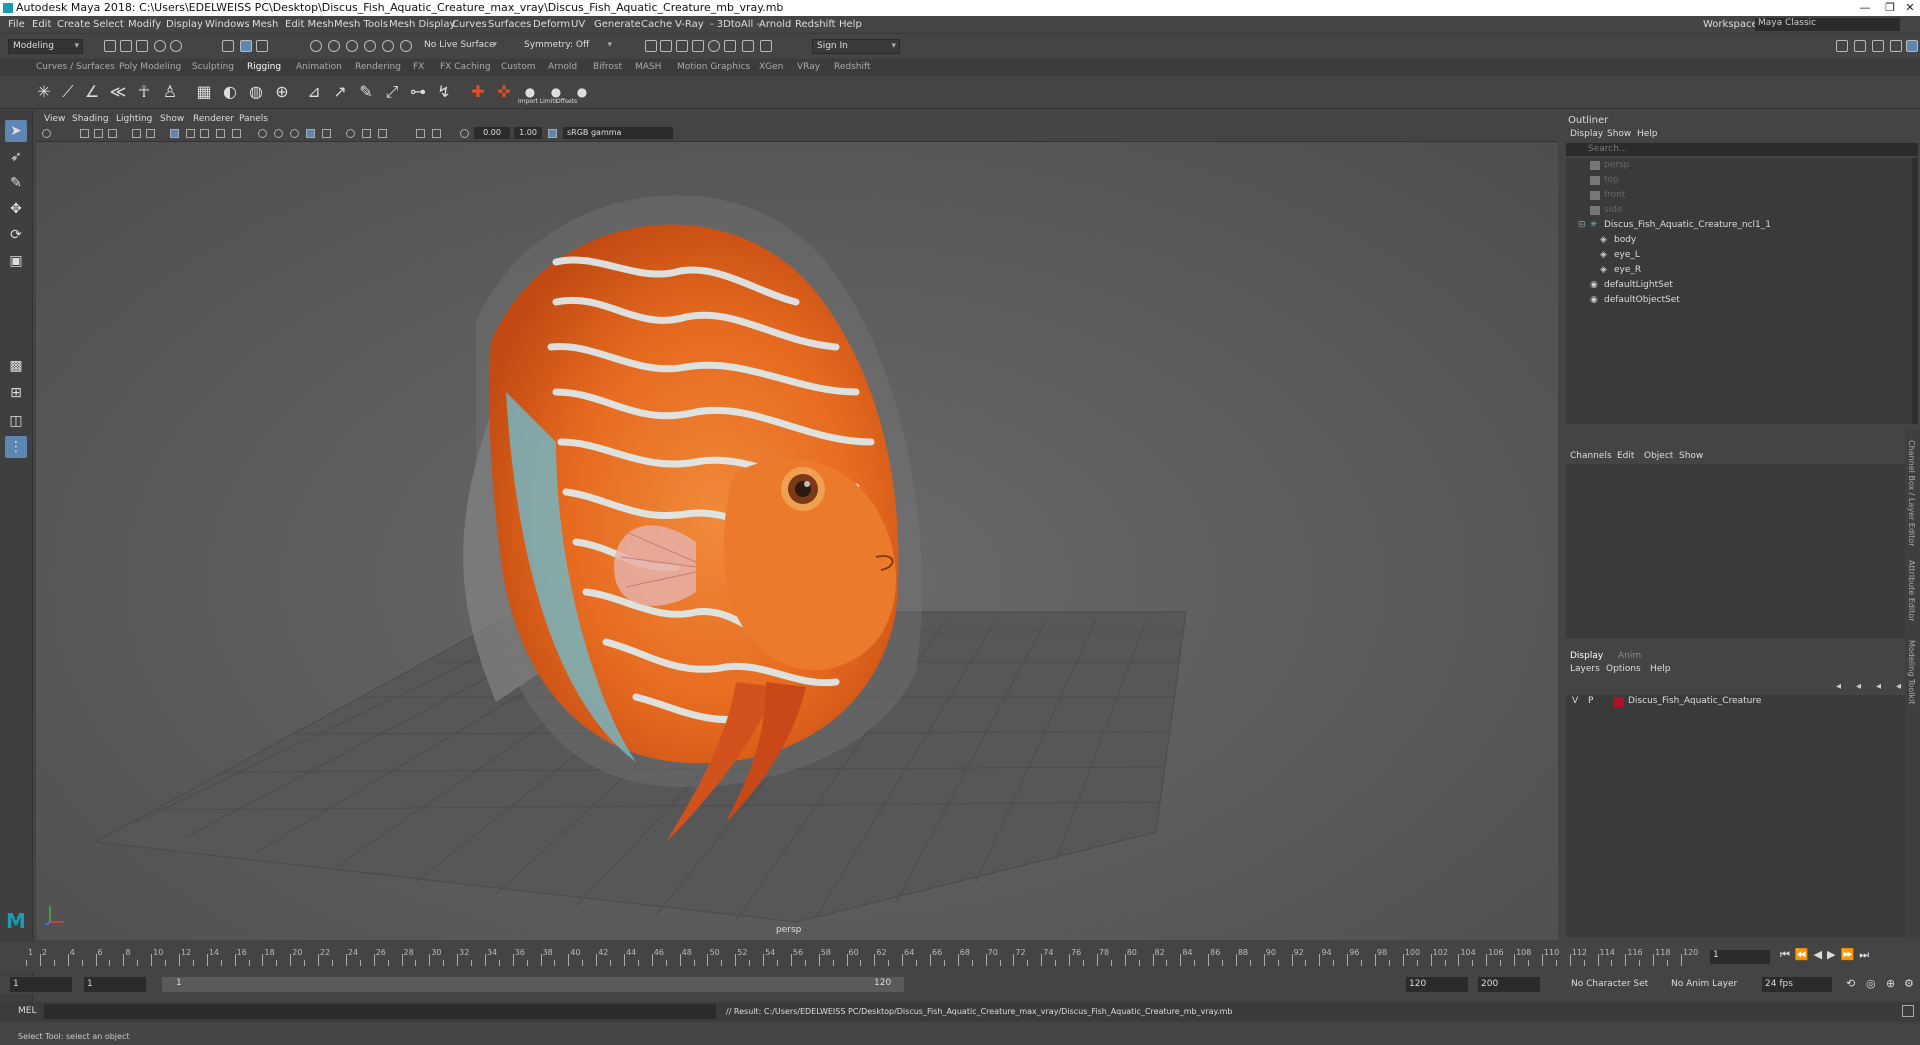  I want to click on playback-controls: ⏮⏪◀▶⏩⏭, so click(1827, 955).